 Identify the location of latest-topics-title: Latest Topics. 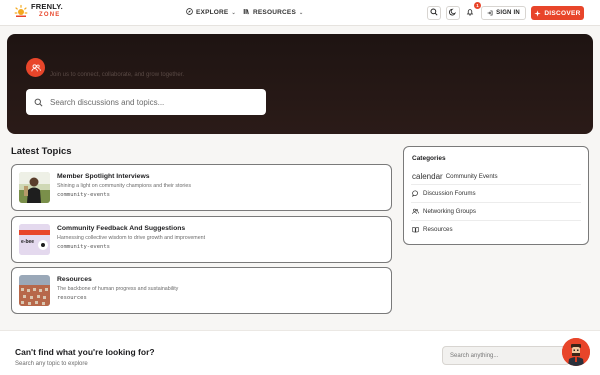
(41, 151).